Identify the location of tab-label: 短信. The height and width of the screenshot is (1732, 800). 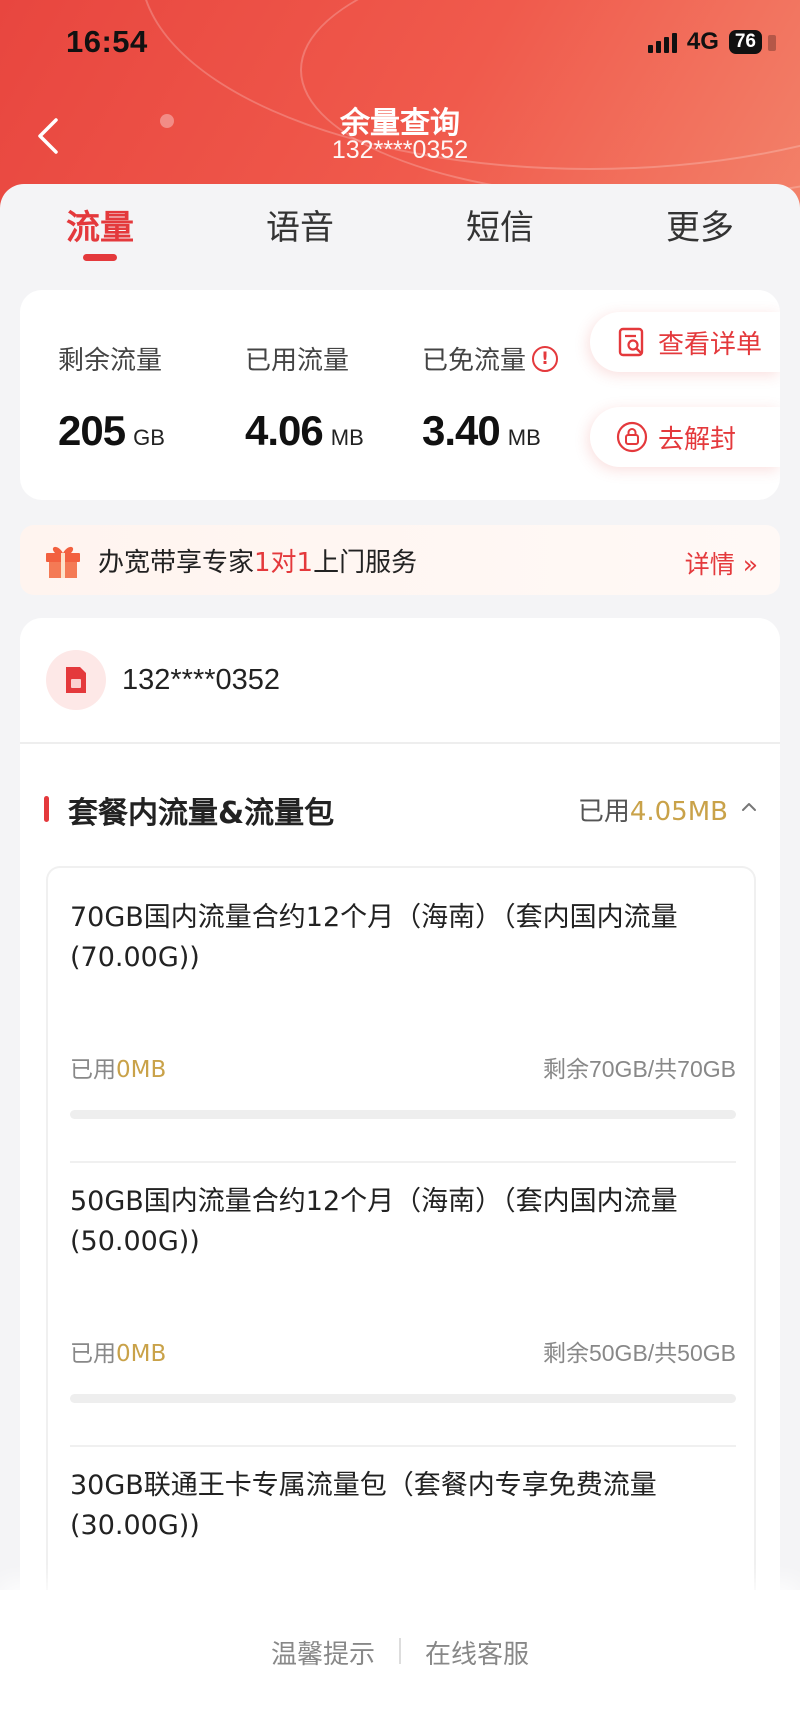
(500, 228).